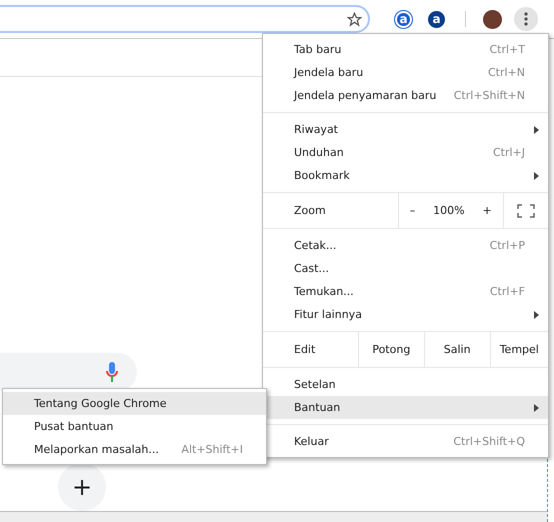  I want to click on menu-item: Cetak... Ctrl+P, so click(405, 245).